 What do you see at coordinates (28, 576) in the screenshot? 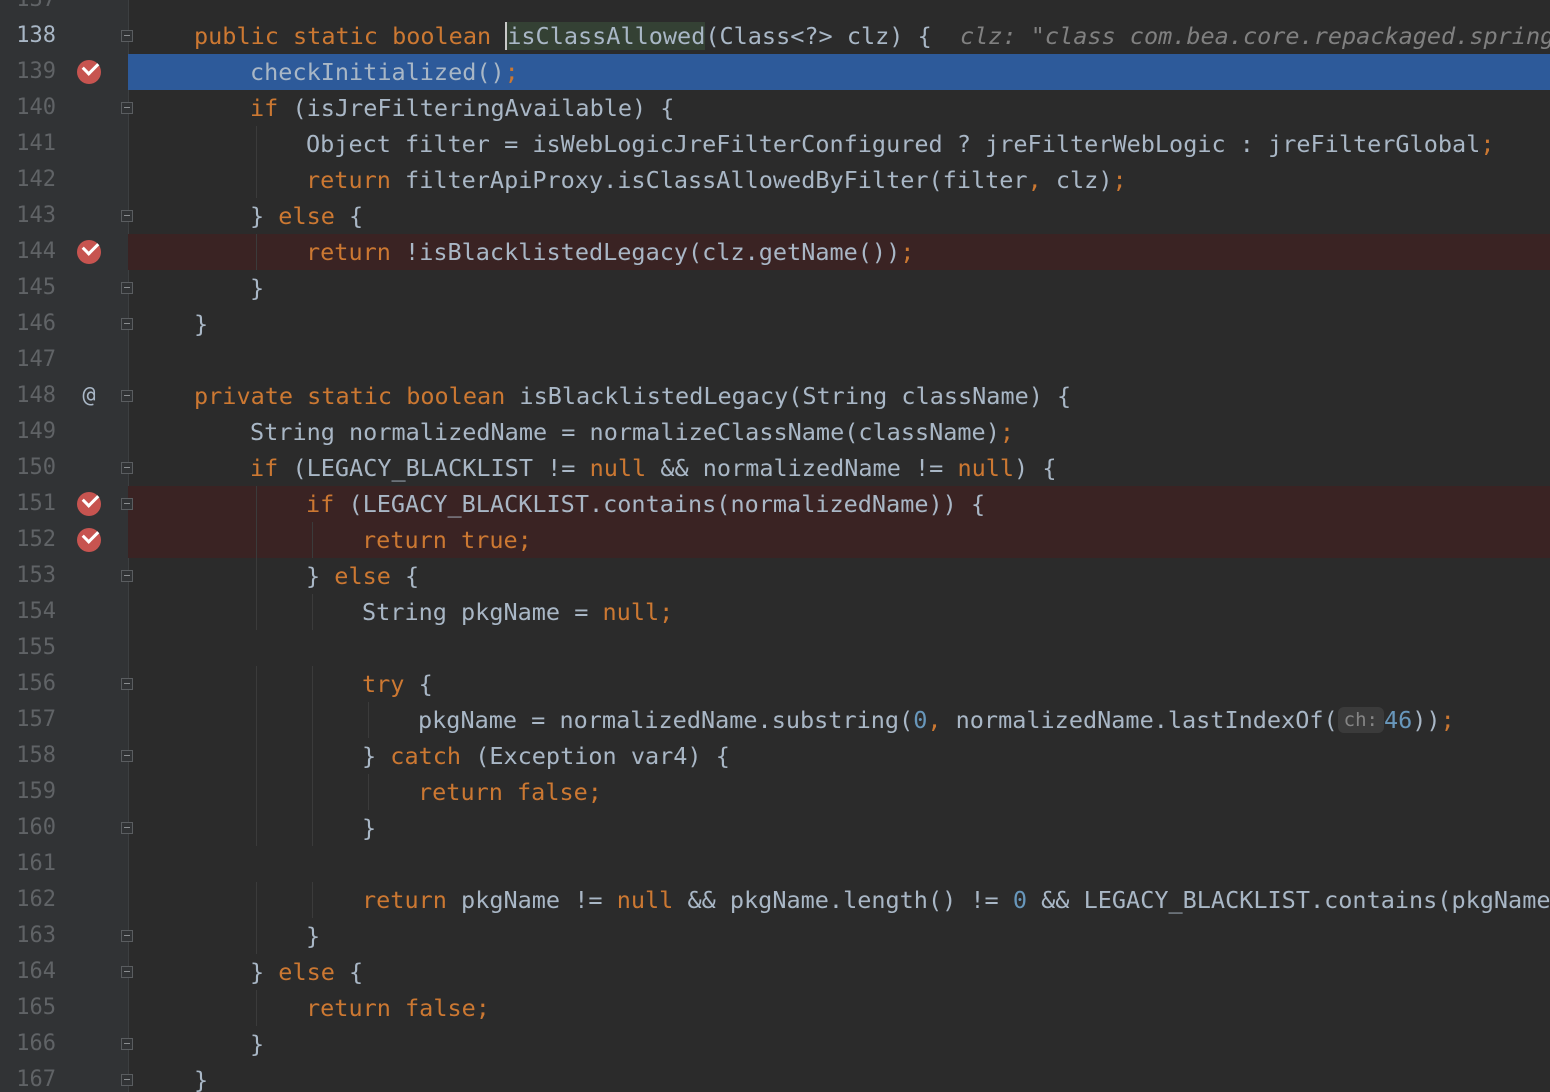
I see `line-number: 153` at bounding box center [28, 576].